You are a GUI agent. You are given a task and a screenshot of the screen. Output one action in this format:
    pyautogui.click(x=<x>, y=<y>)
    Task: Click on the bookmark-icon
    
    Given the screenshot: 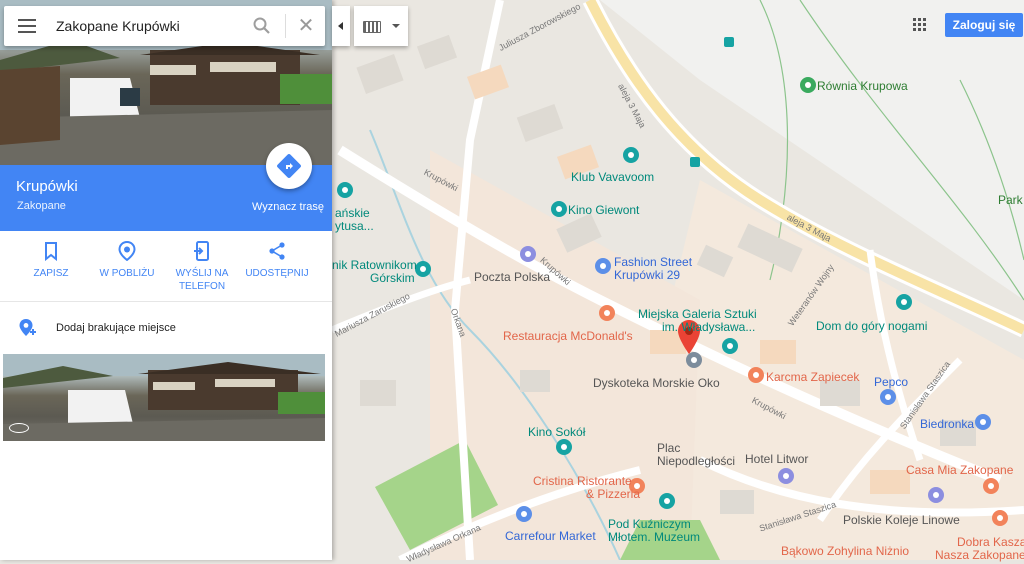 What is the action you would take?
    pyautogui.click(x=51, y=251)
    